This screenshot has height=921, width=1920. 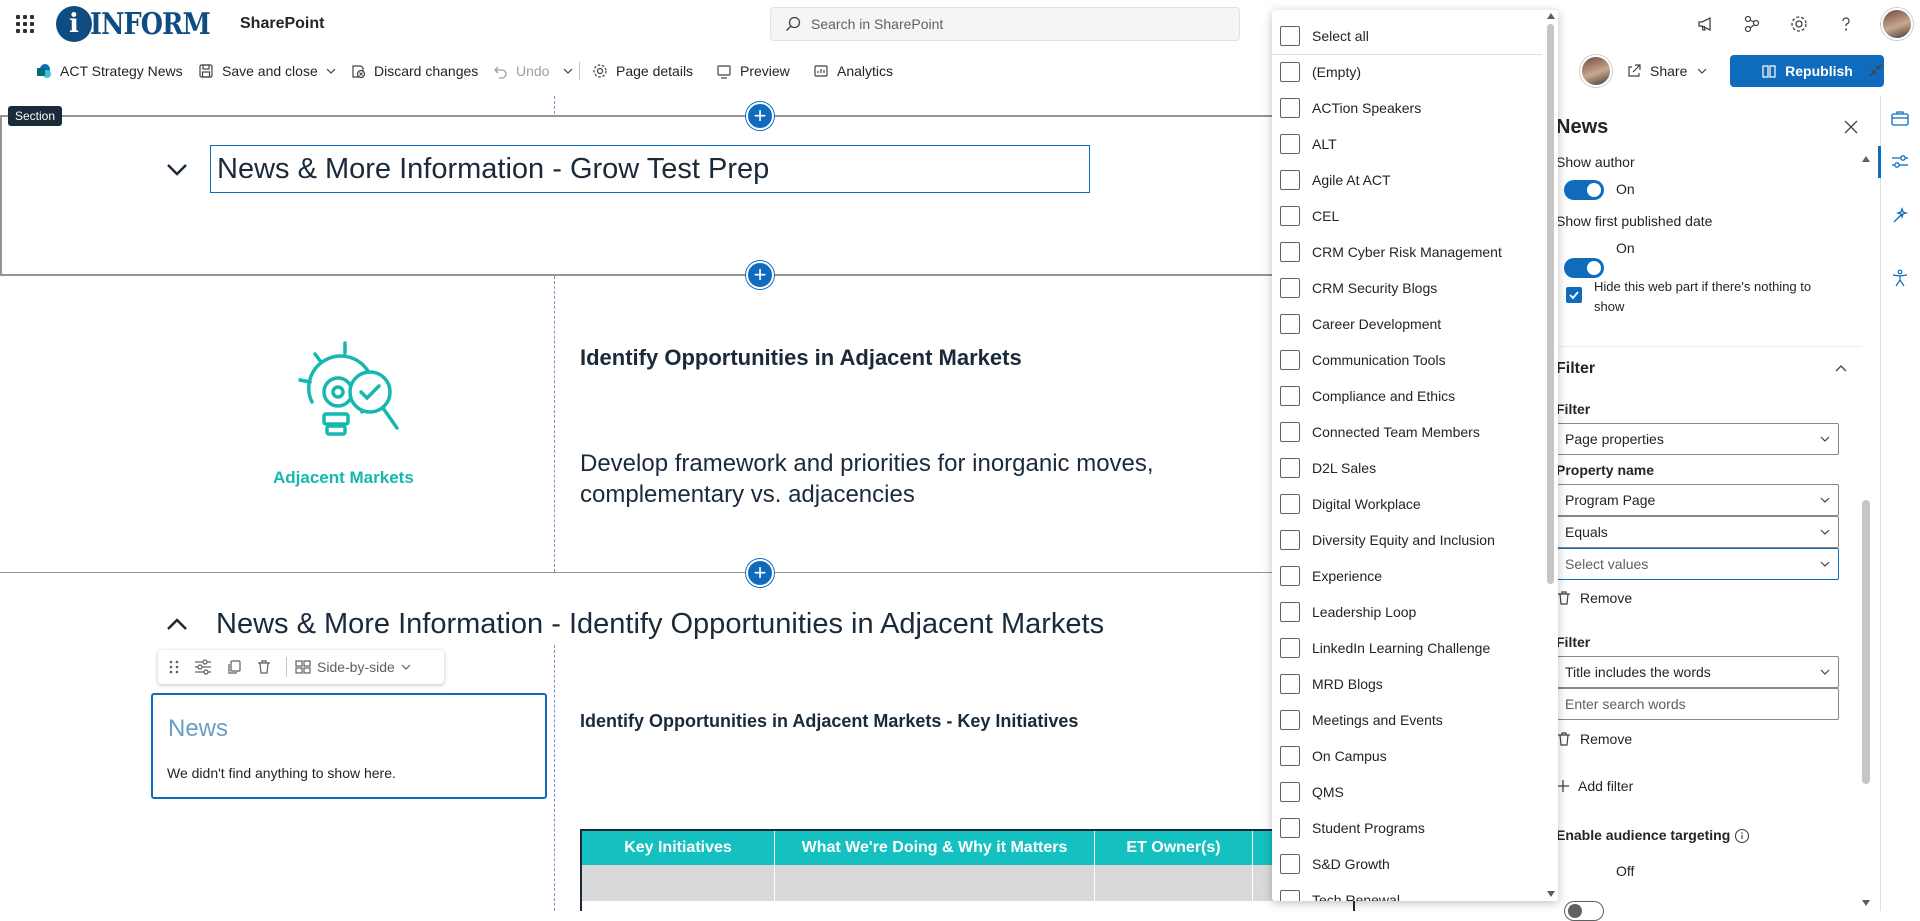 What do you see at coordinates (174, 667) in the screenshot?
I see `drag-handle-icon` at bounding box center [174, 667].